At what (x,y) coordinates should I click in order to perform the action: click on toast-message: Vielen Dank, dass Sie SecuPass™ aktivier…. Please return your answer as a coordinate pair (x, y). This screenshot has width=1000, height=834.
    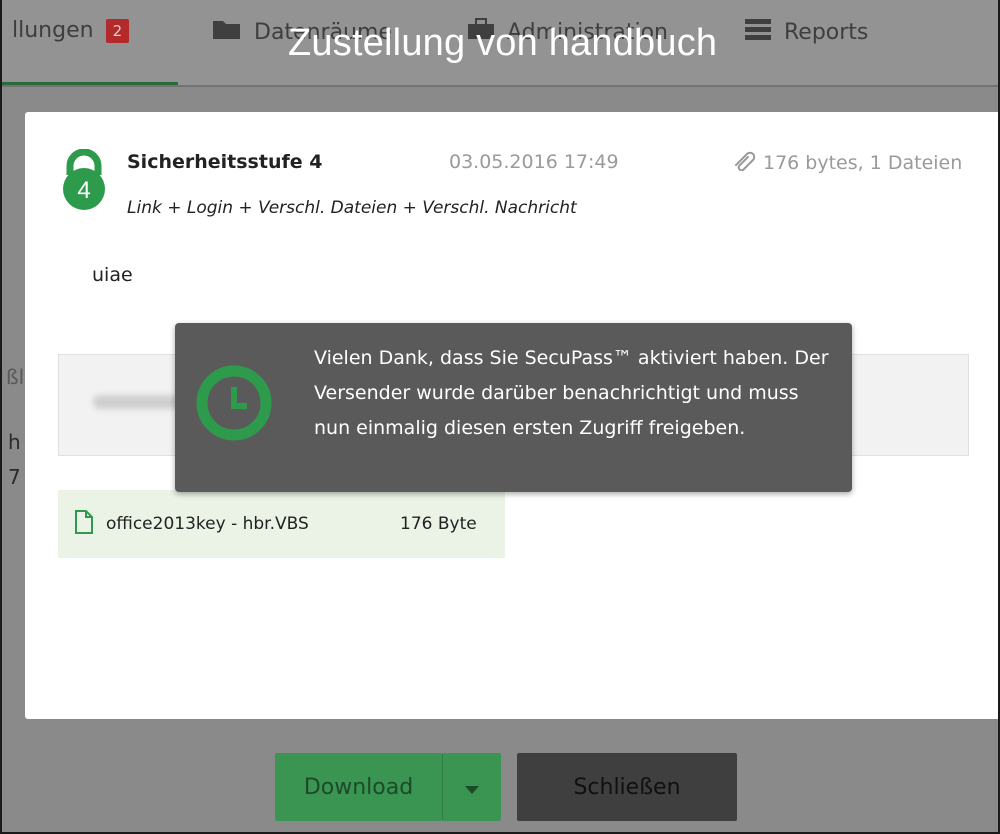
    Looking at the image, I should click on (571, 393).